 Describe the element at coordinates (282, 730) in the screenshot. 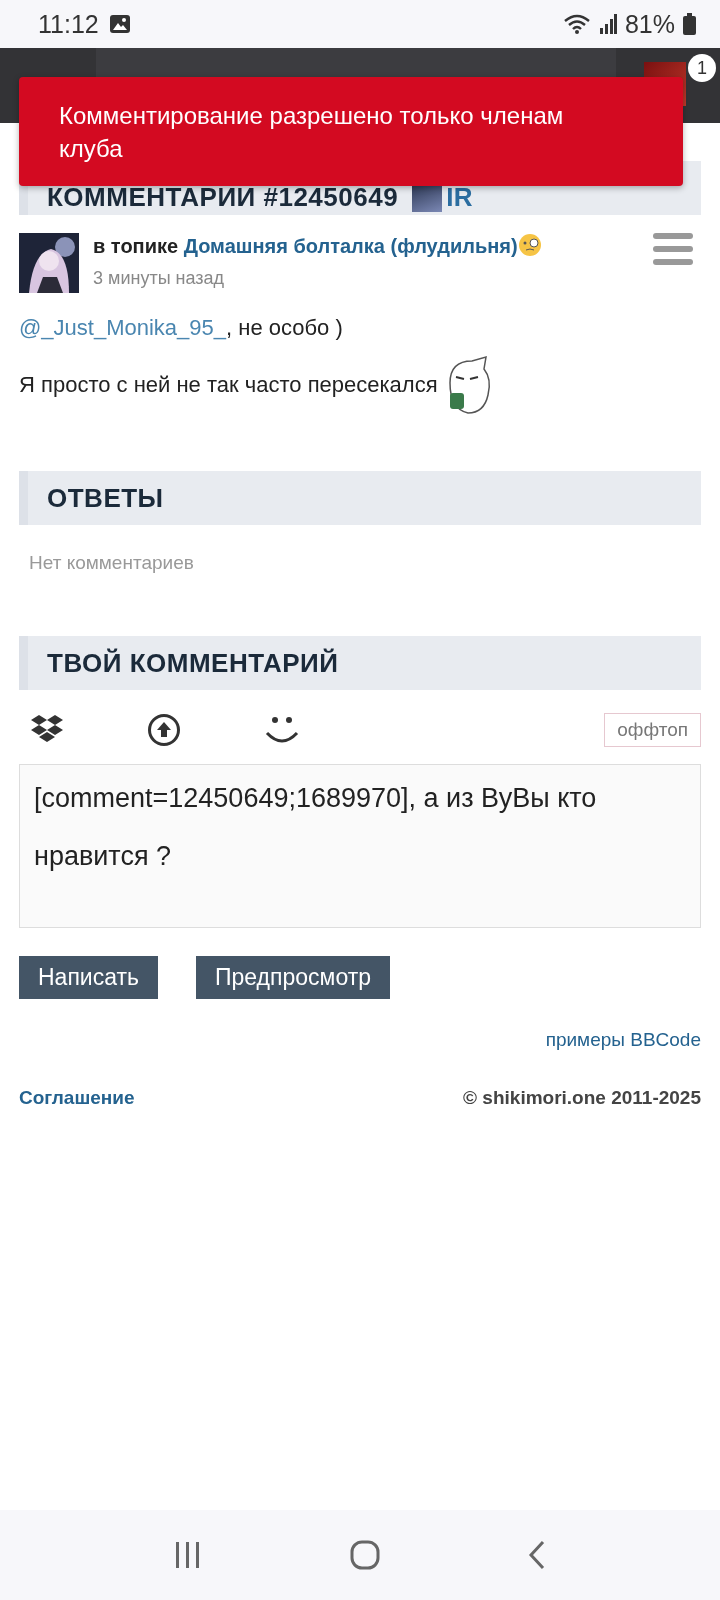

I see `smiley-icon` at that location.